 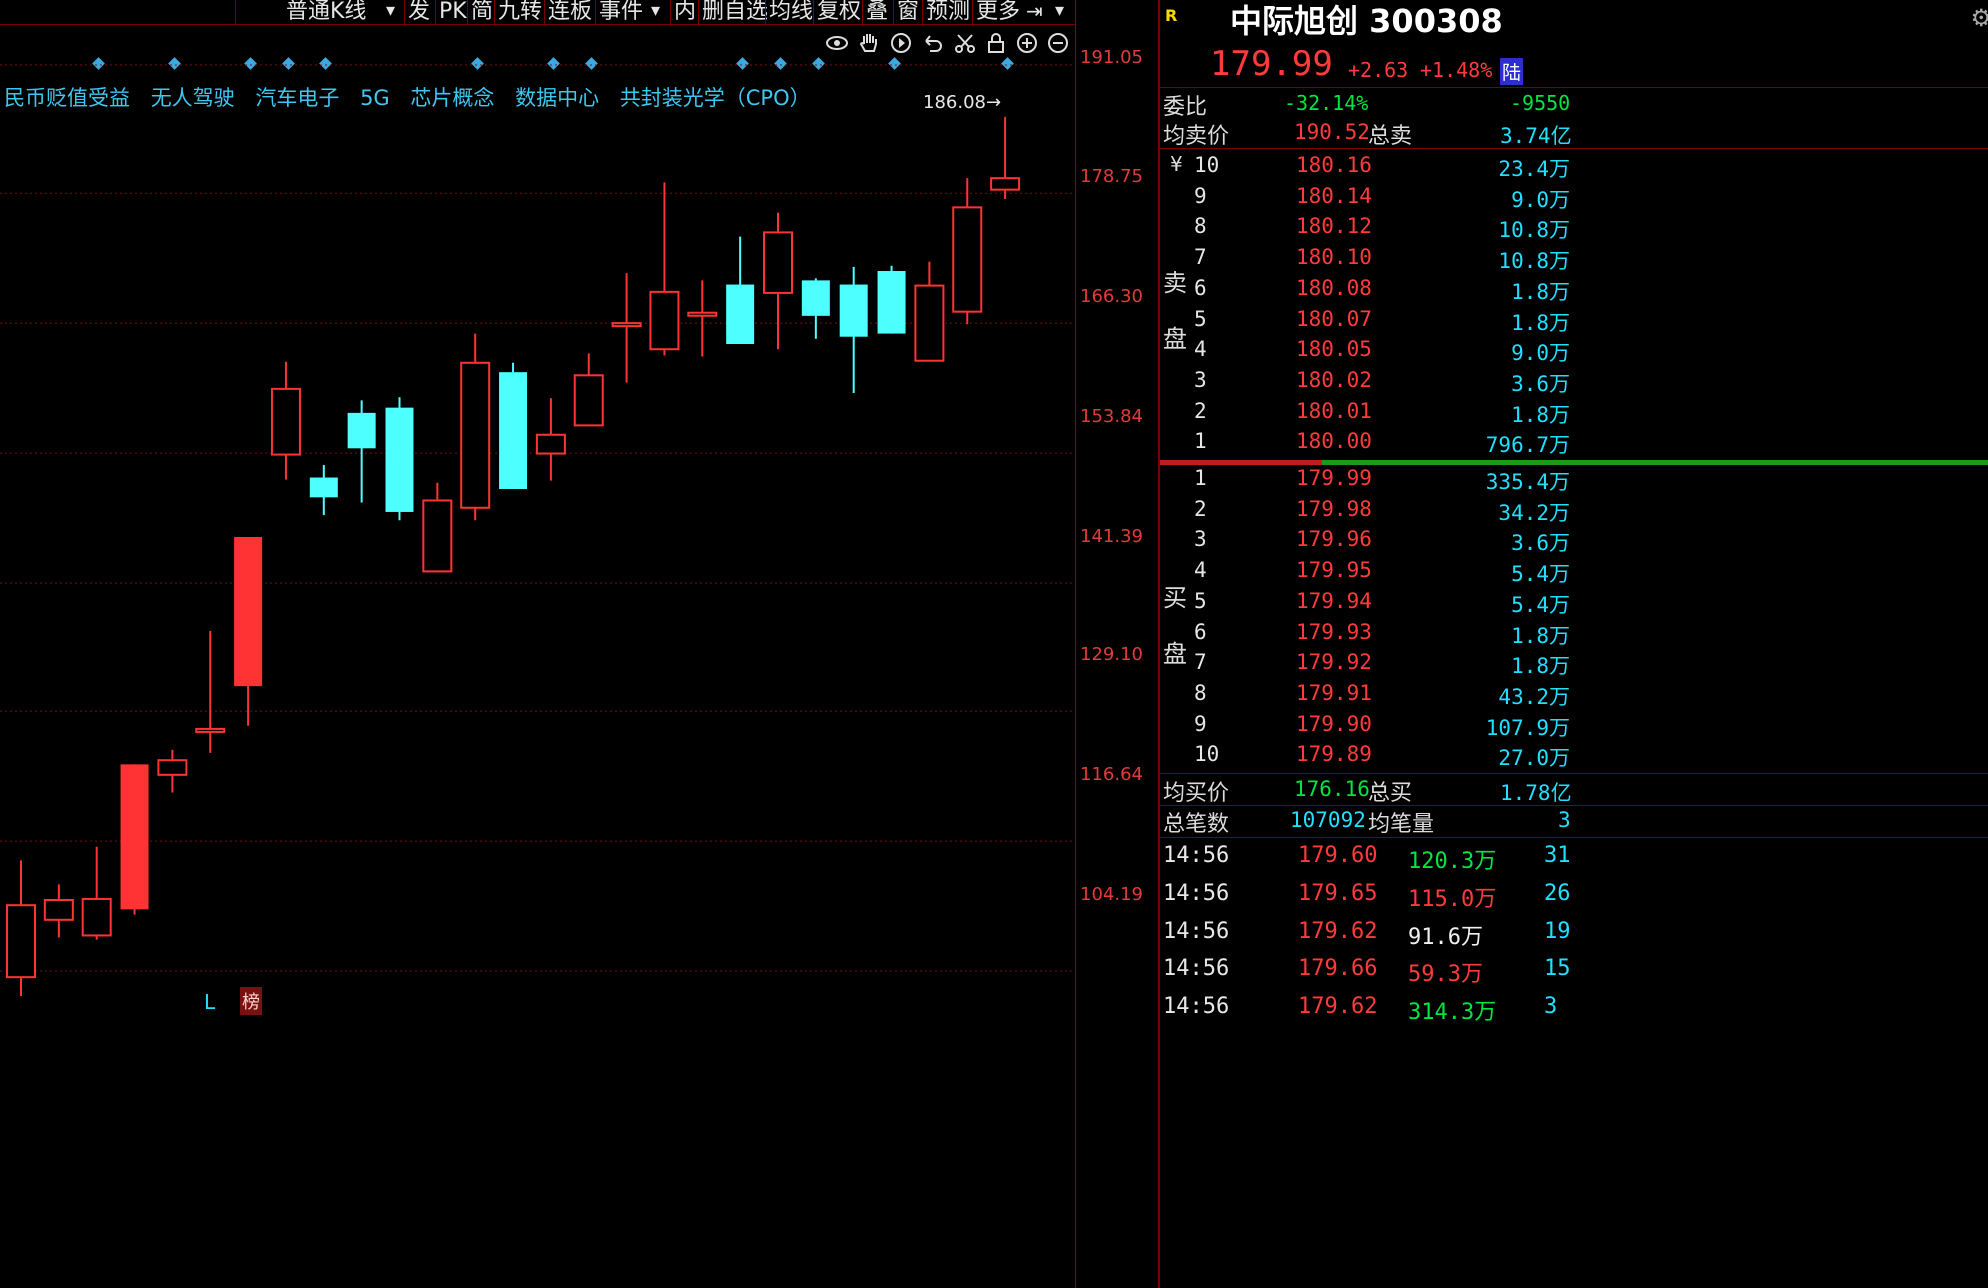 What do you see at coordinates (1196, 793) in the screenshot?
I see `avg-buy-label: 均买价` at bounding box center [1196, 793].